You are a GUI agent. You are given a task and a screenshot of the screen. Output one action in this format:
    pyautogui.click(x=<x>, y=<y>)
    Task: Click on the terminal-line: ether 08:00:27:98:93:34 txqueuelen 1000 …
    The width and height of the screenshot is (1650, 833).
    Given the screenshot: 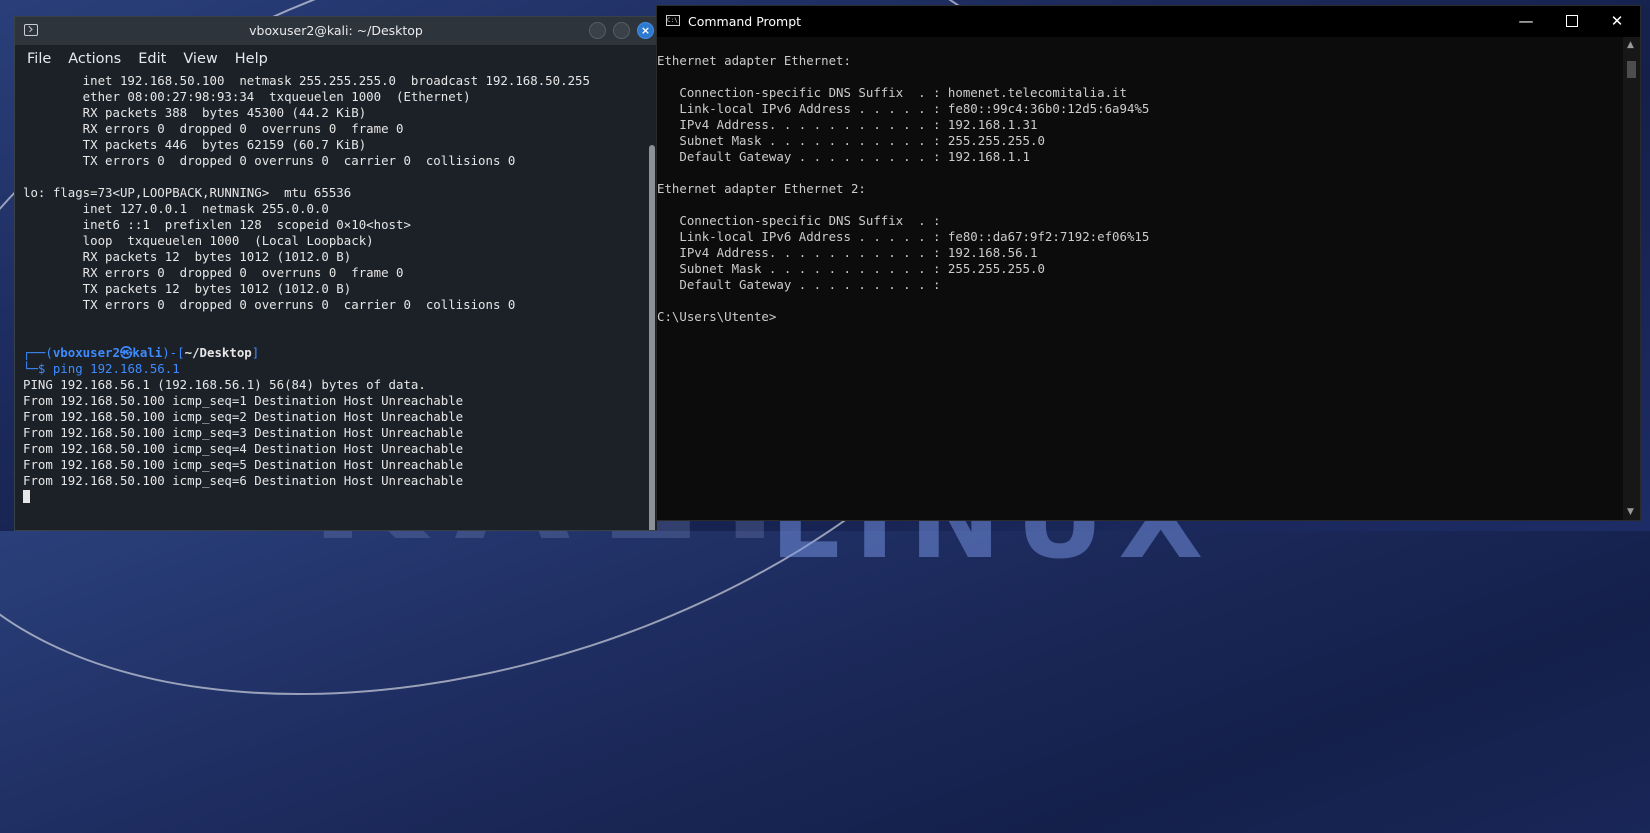 What is the action you would take?
    pyautogui.click(x=276, y=96)
    